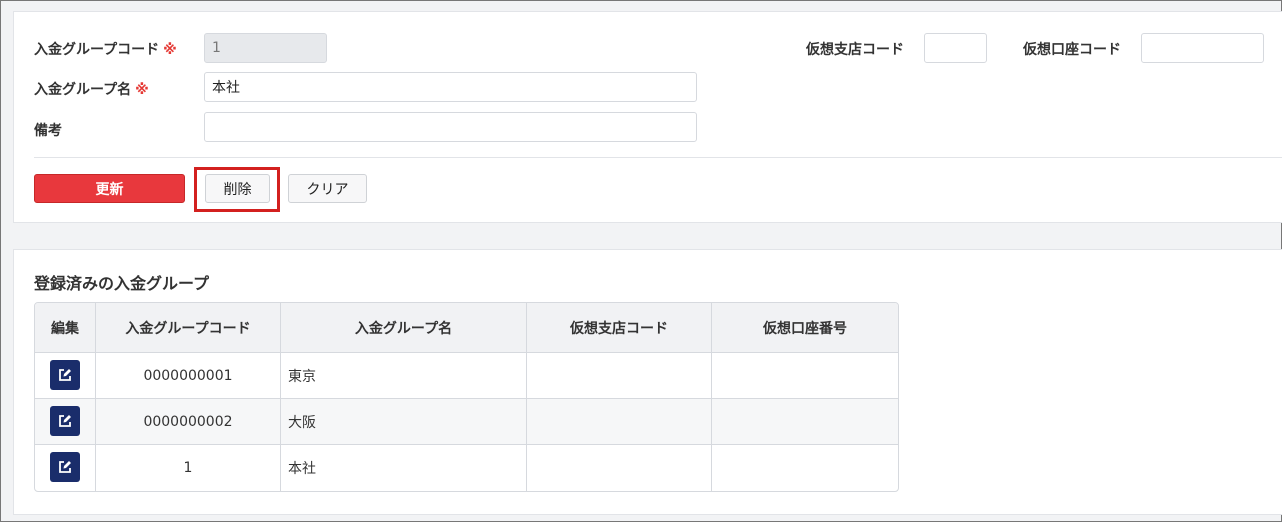 The height and width of the screenshot is (522, 1282). I want to click on remarks-input, so click(450, 127).